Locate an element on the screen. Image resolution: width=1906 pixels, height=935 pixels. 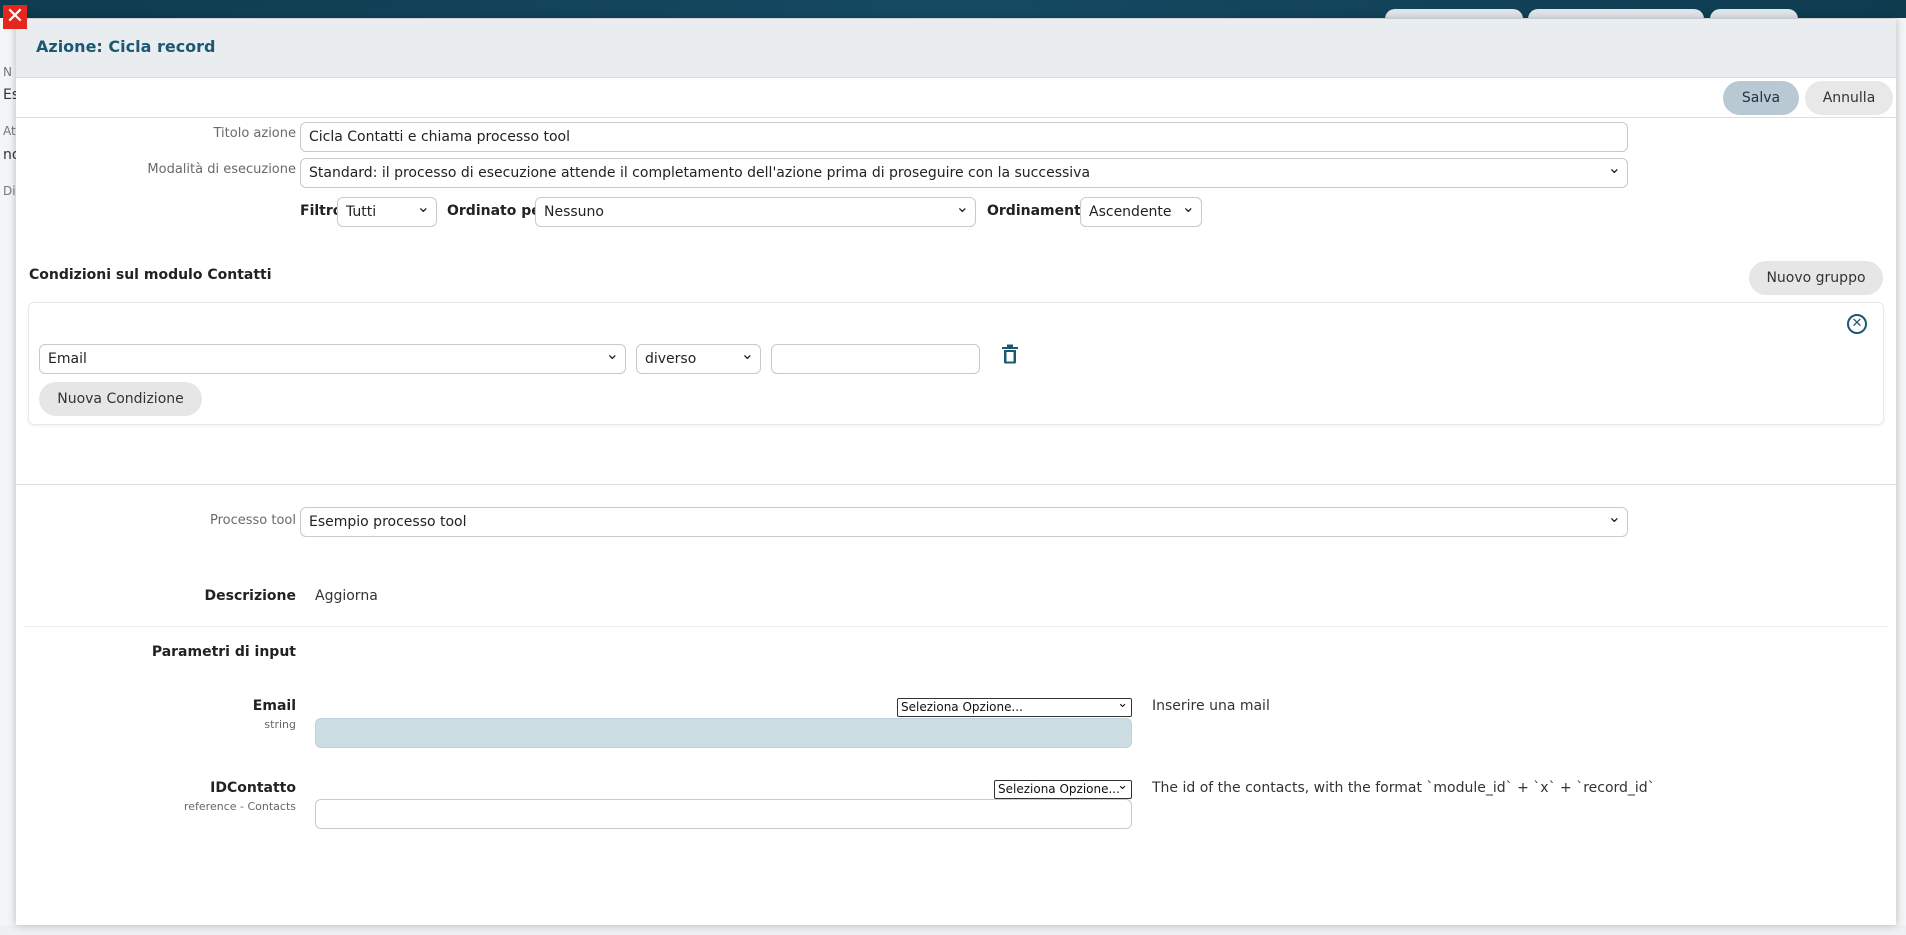
bg-text: no is located at coordinates (9, 155).